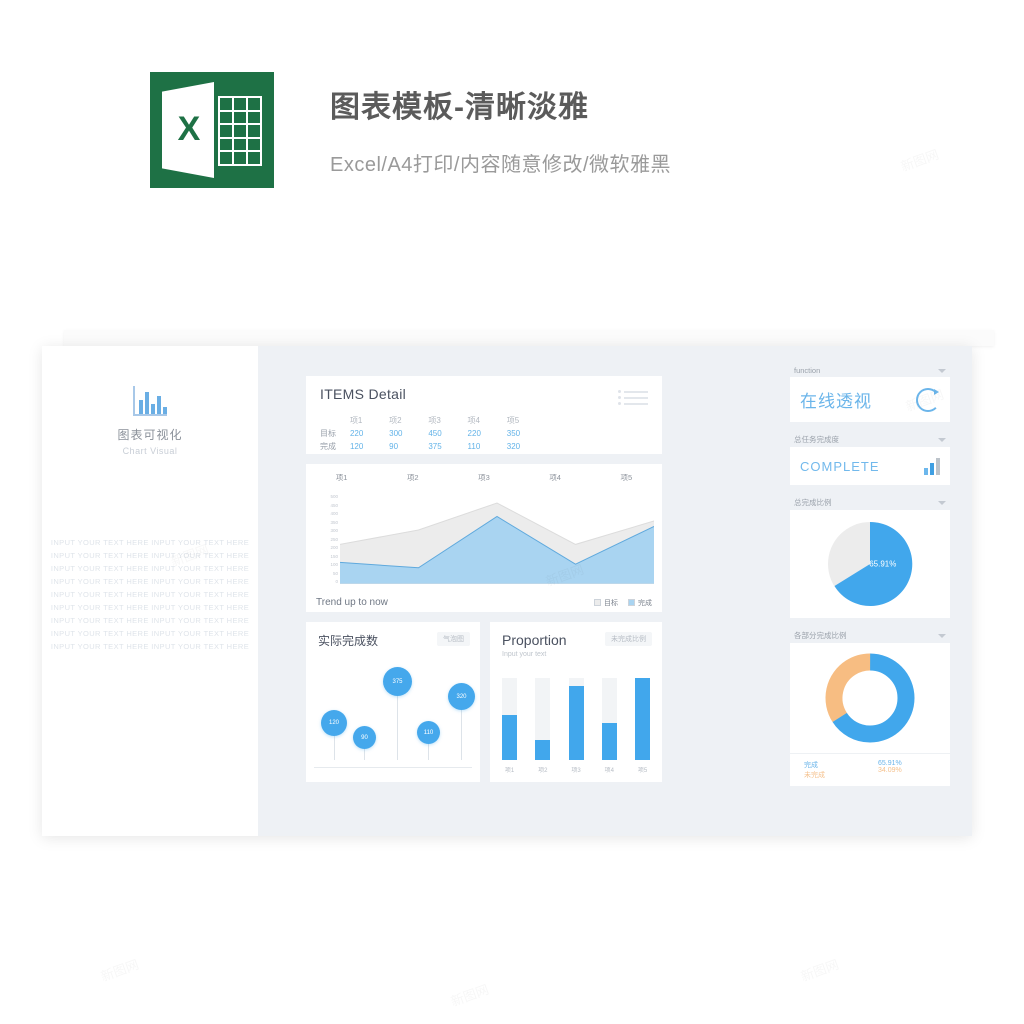 The height and width of the screenshot is (1024, 1024). I want to click on cell-done: 320, so click(513, 446).